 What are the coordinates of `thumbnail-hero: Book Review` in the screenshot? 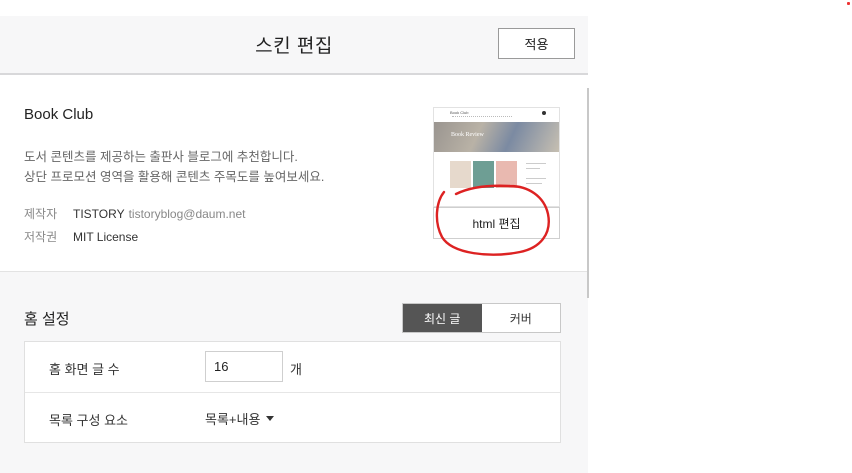 It's located at (496, 137).